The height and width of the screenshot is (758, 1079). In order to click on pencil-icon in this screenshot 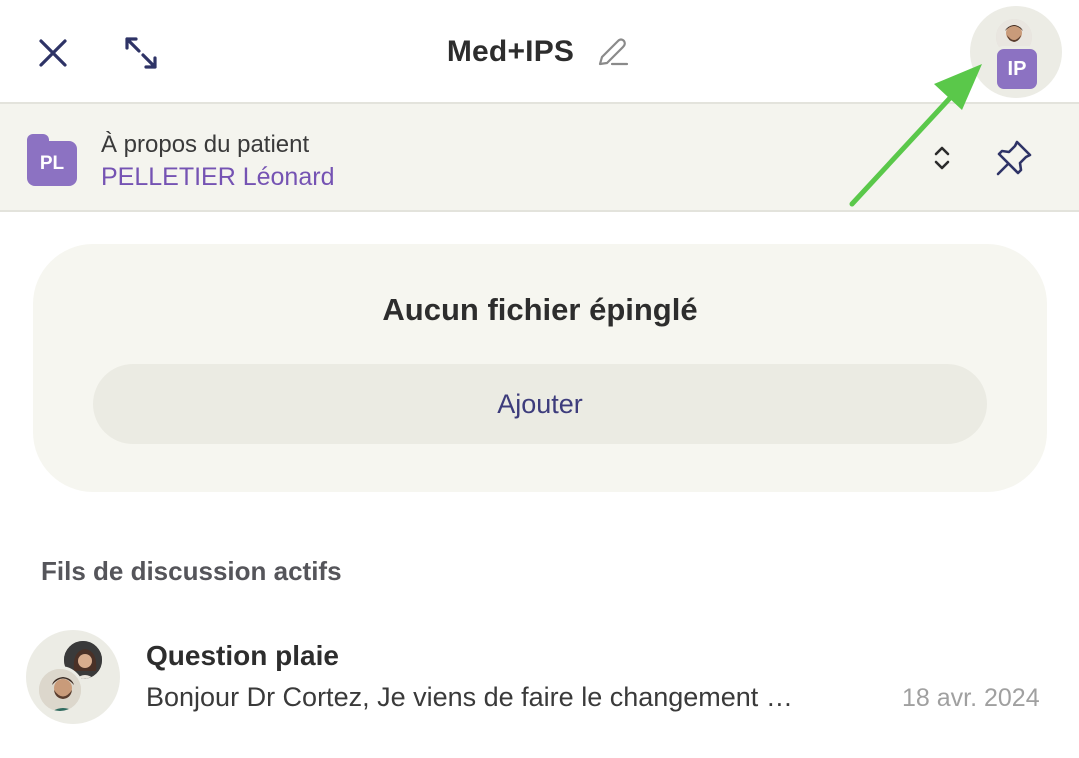, I will do `click(614, 52)`.